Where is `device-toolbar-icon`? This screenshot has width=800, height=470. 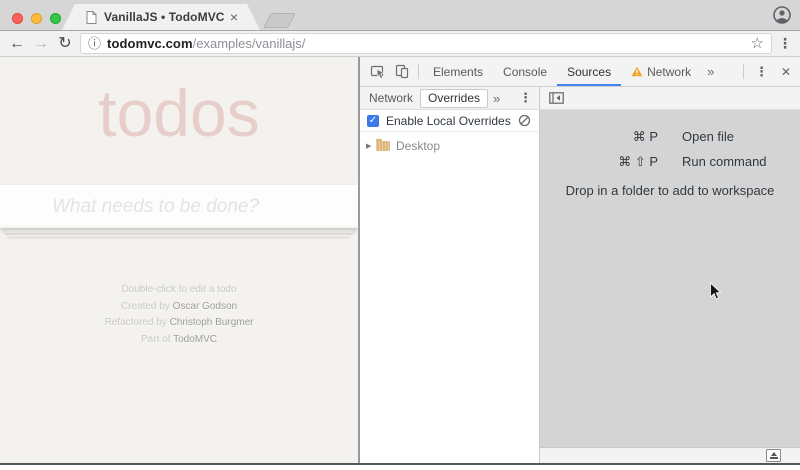 device-toolbar-icon is located at coordinates (402, 71).